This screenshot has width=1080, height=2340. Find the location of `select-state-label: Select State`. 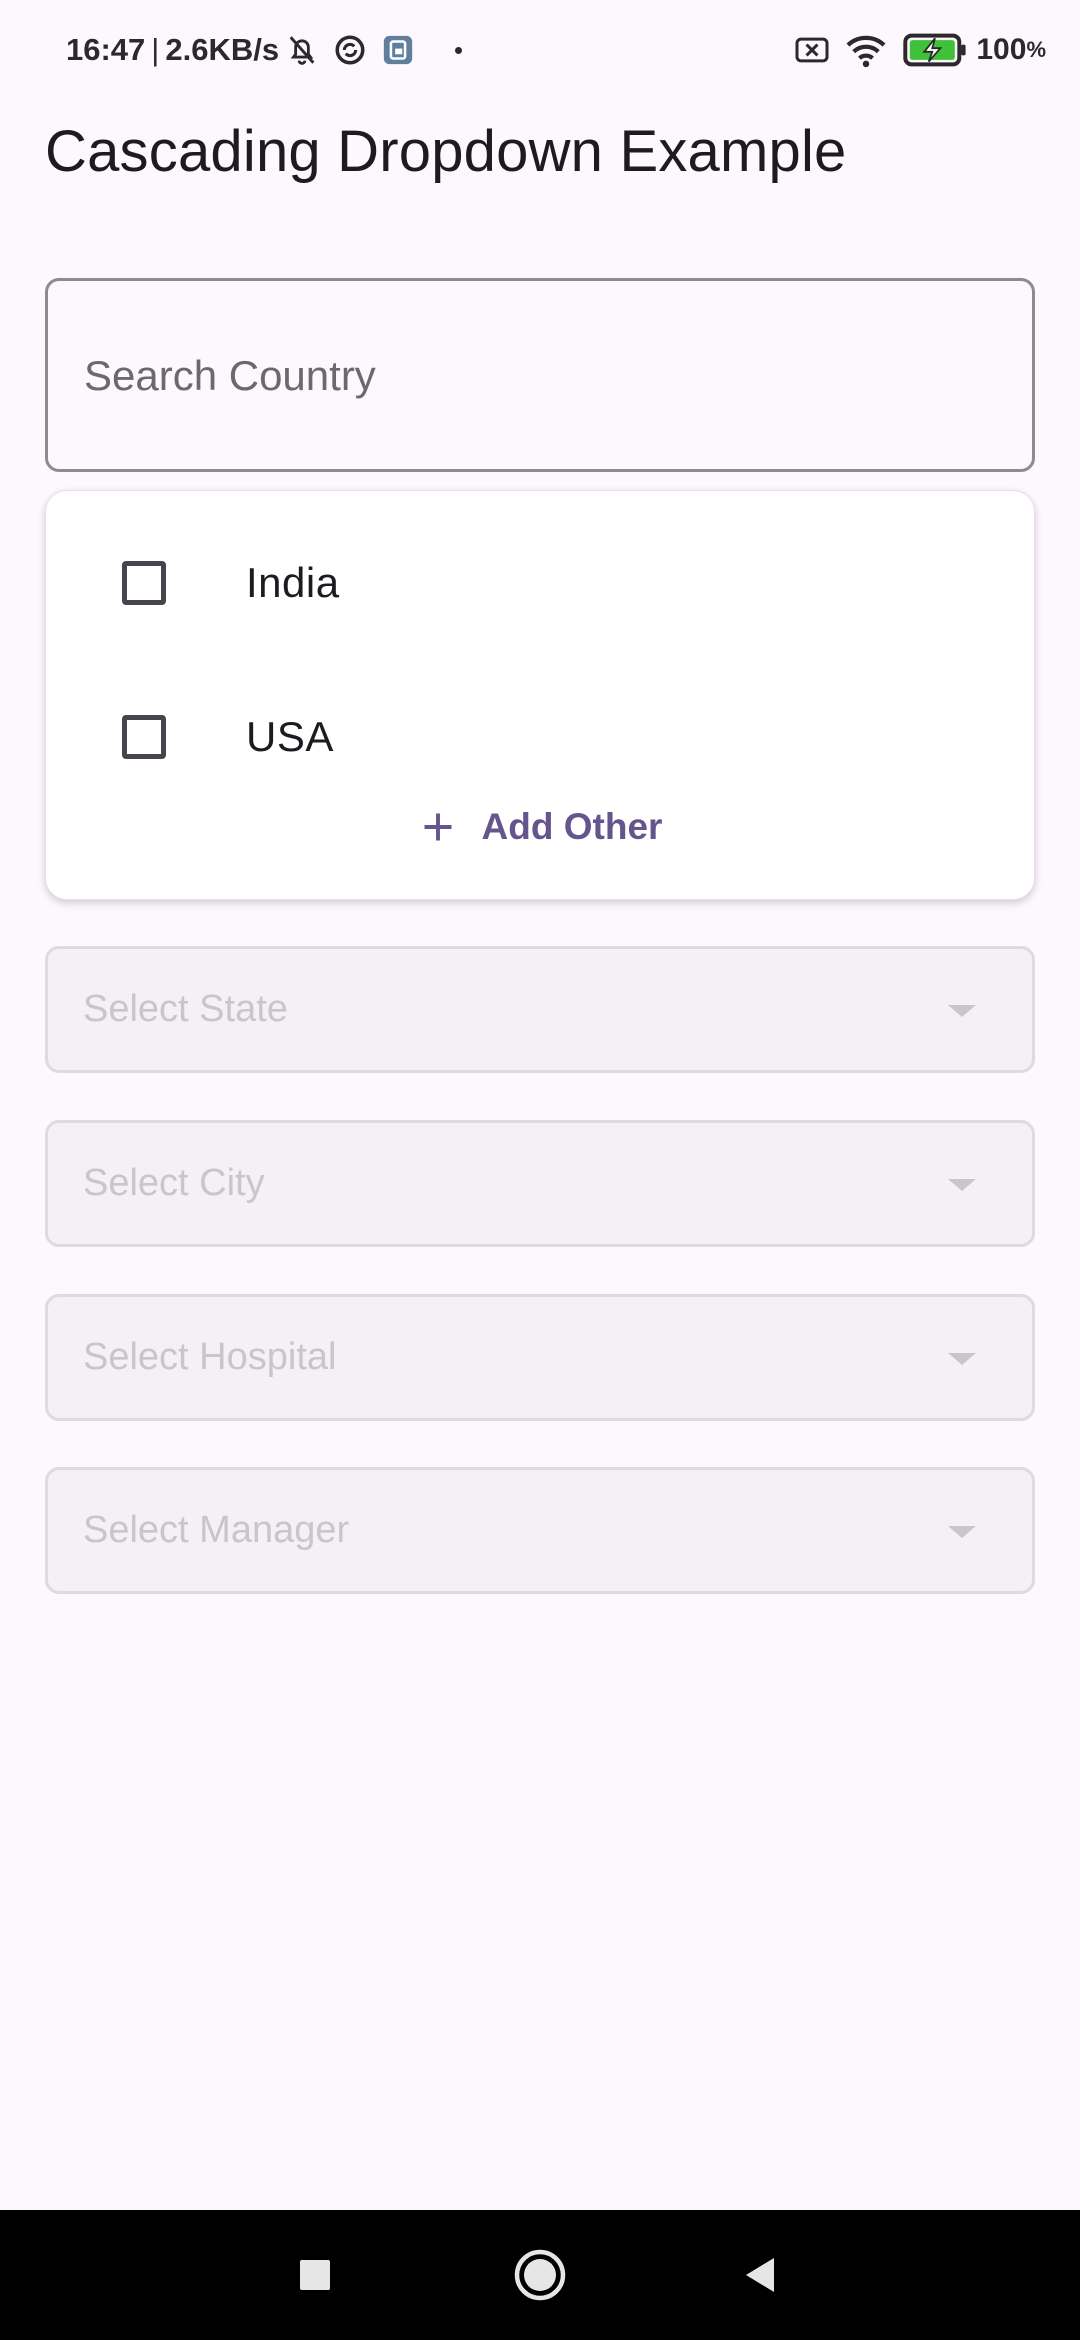

select-state-label: Select State is located at coordinates (185, 1009).